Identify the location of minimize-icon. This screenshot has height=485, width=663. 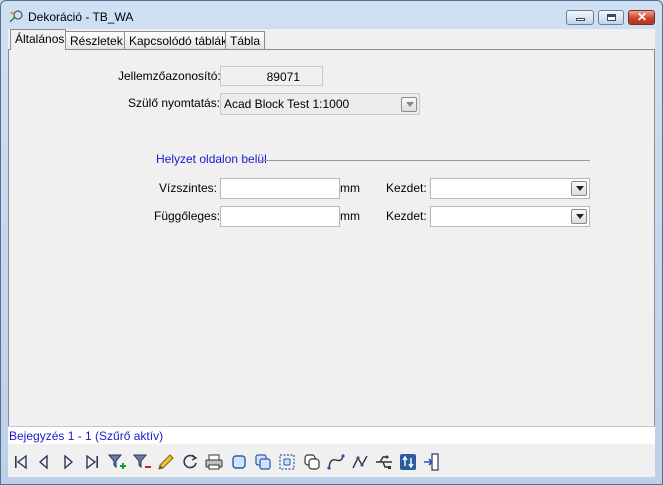
(580, 19).